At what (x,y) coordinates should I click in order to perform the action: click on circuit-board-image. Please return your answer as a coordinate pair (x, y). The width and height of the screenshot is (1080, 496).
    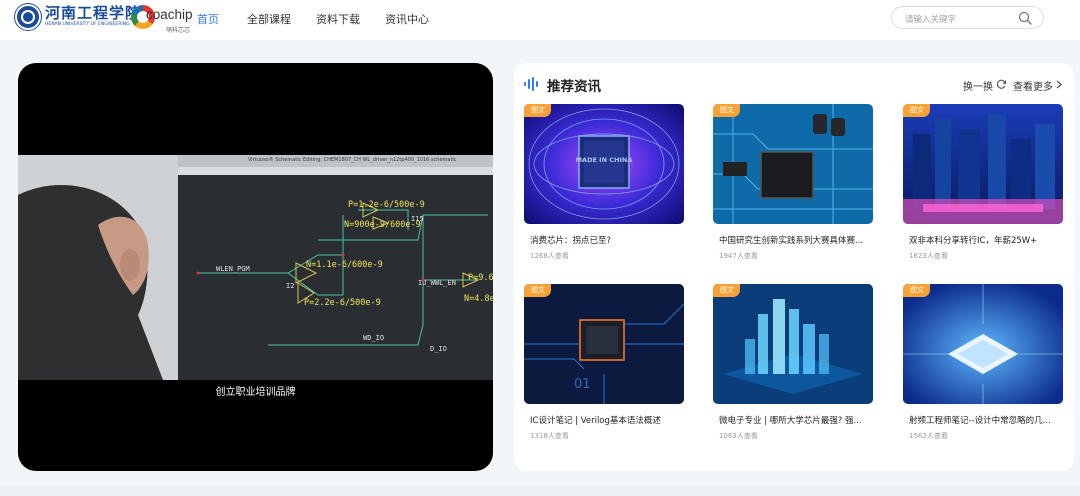
    Looking at the image, I should click on (793, 164).